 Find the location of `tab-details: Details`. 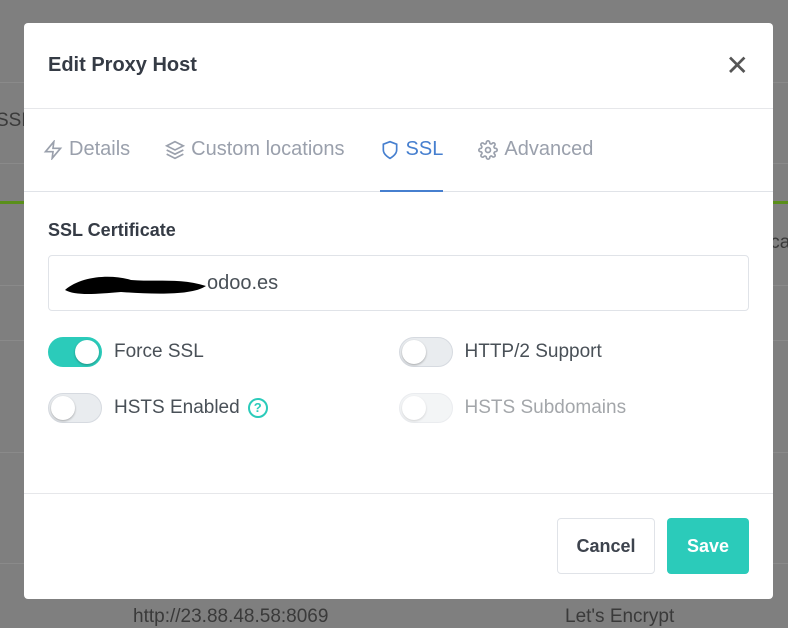

tab-details: Details is located at coordinates (86, 150).